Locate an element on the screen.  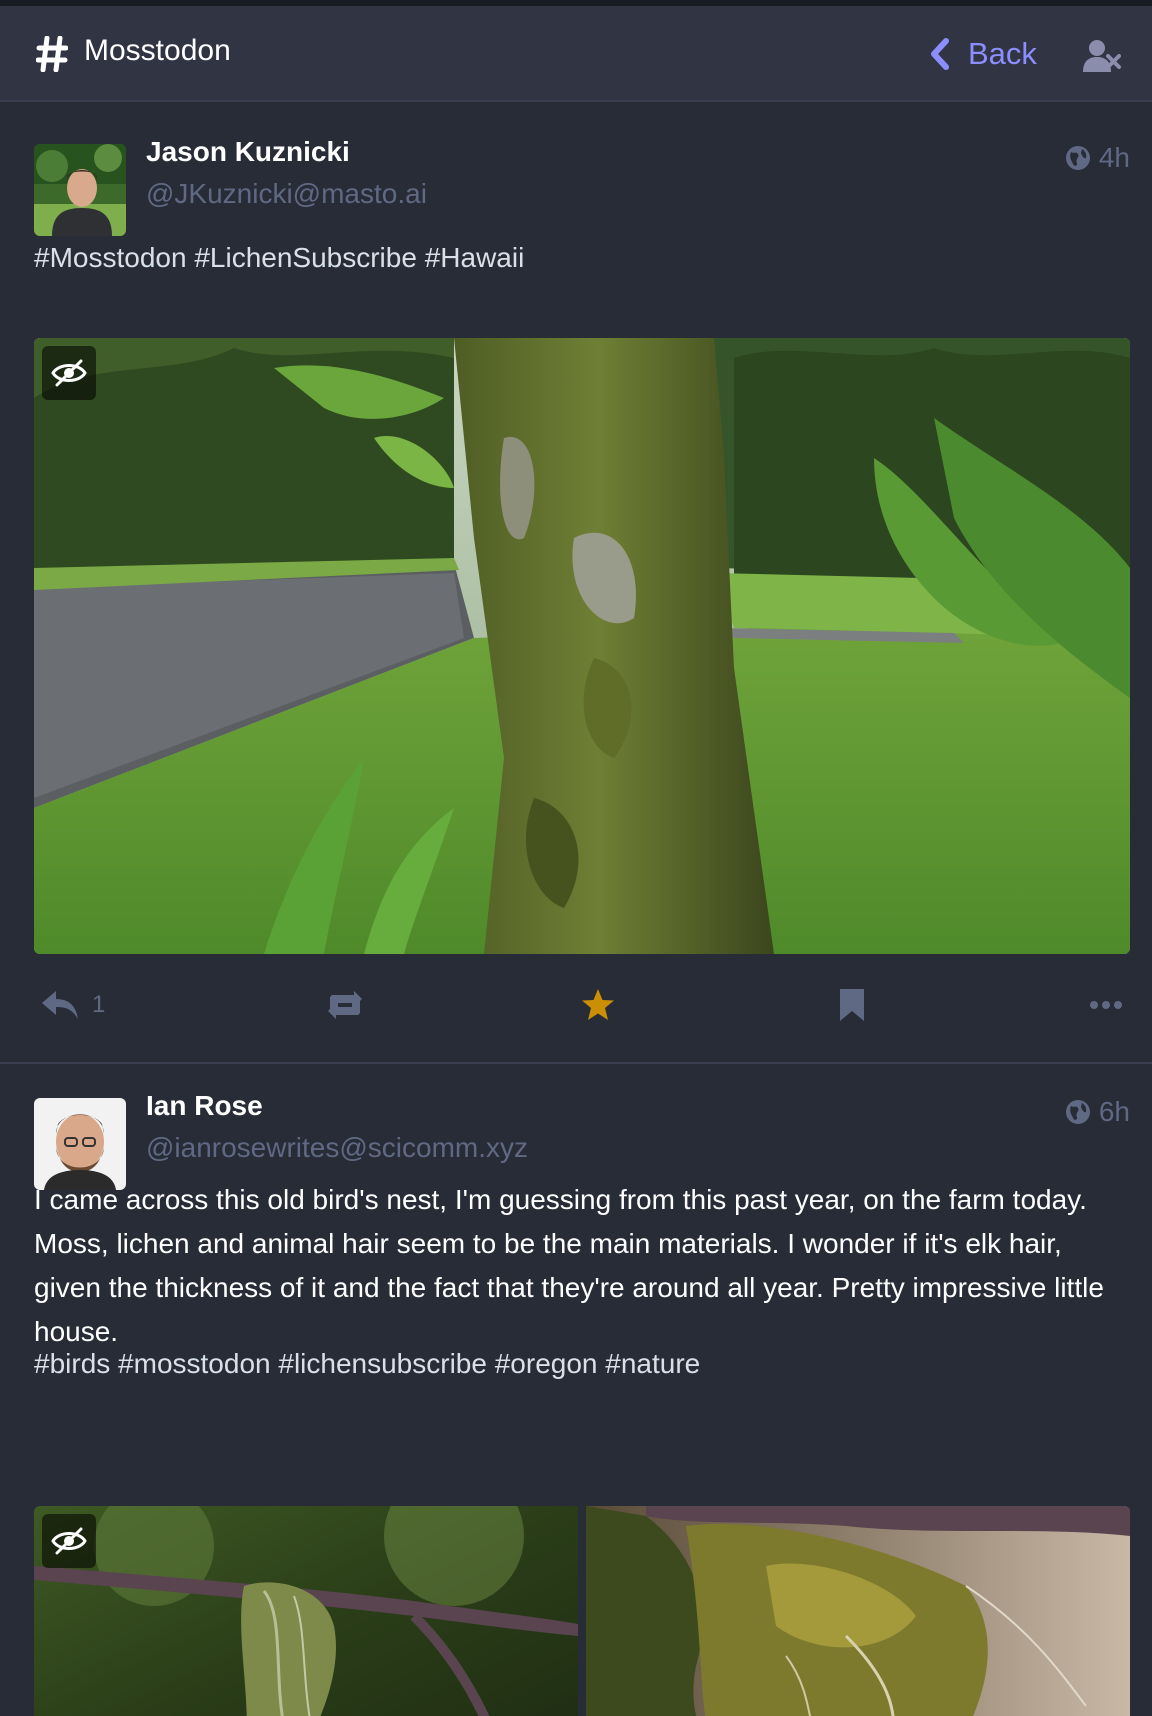
more-options-button is located at coordinates (1106, 1005).